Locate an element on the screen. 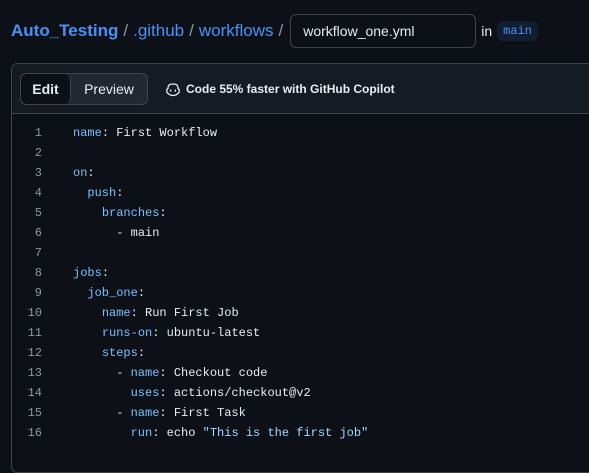  line-content: - name: Checkout code is located at coordinates (170, 373).